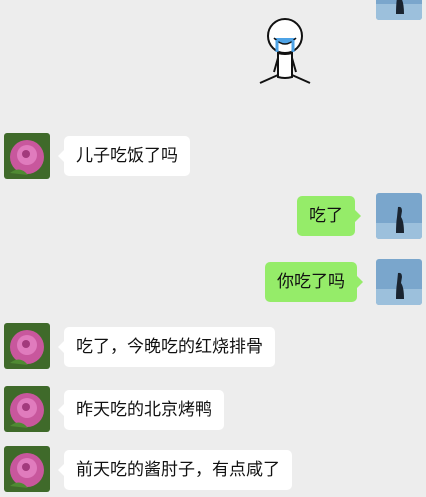 The image size is (426, 497). I want to click on message-text: 吃了, so click(326, 216).